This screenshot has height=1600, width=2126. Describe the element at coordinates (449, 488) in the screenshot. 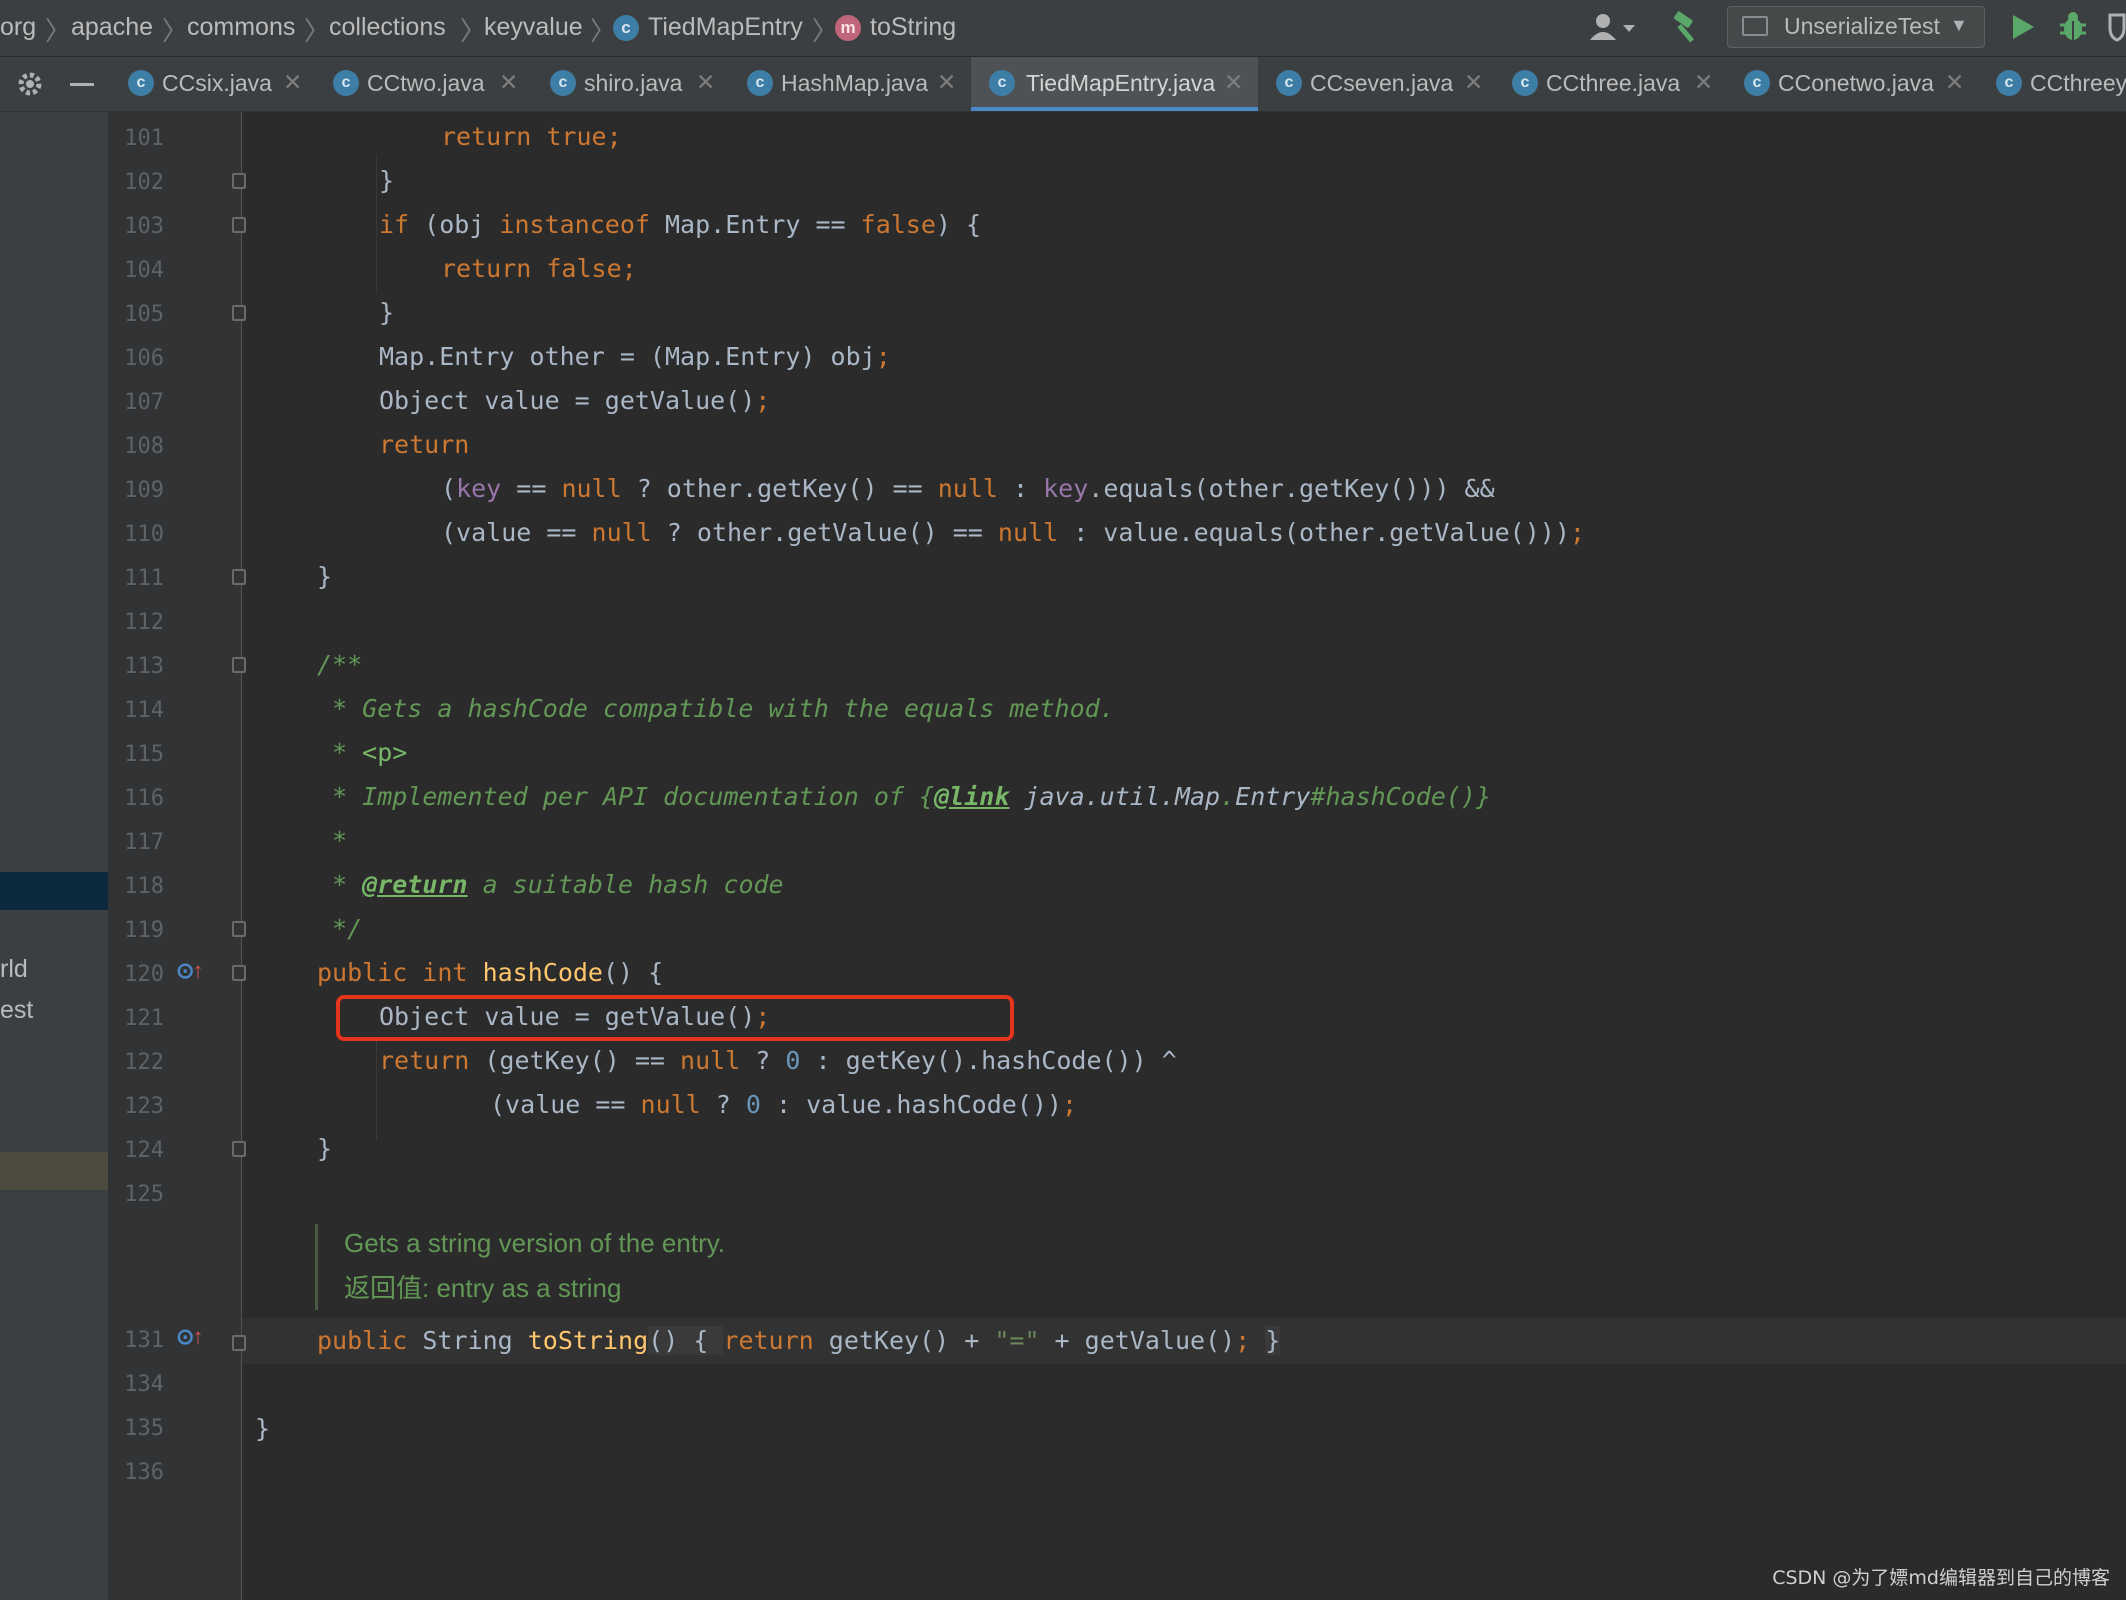

I see `code-token: (` at that location.